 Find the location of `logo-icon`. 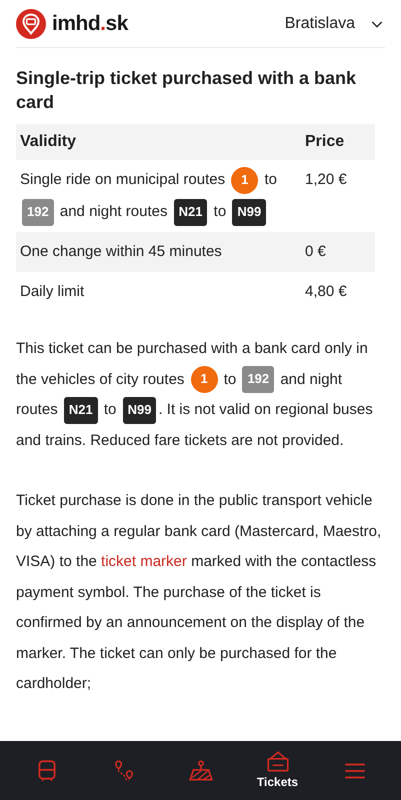

logo-icon is located at coordinates (31, 23).